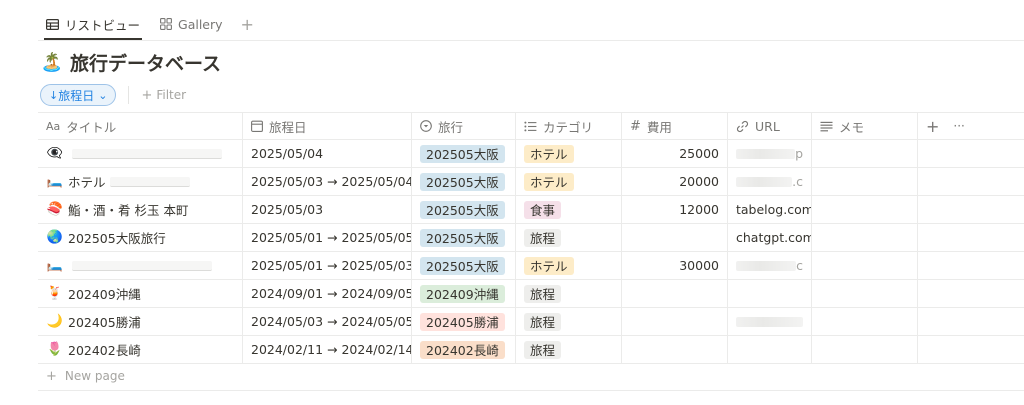 This screenshot has width=1024, height=405. Describe the element at coordinates (569, 209) in the screenshot. I see `cell-category: 食事` at that location.